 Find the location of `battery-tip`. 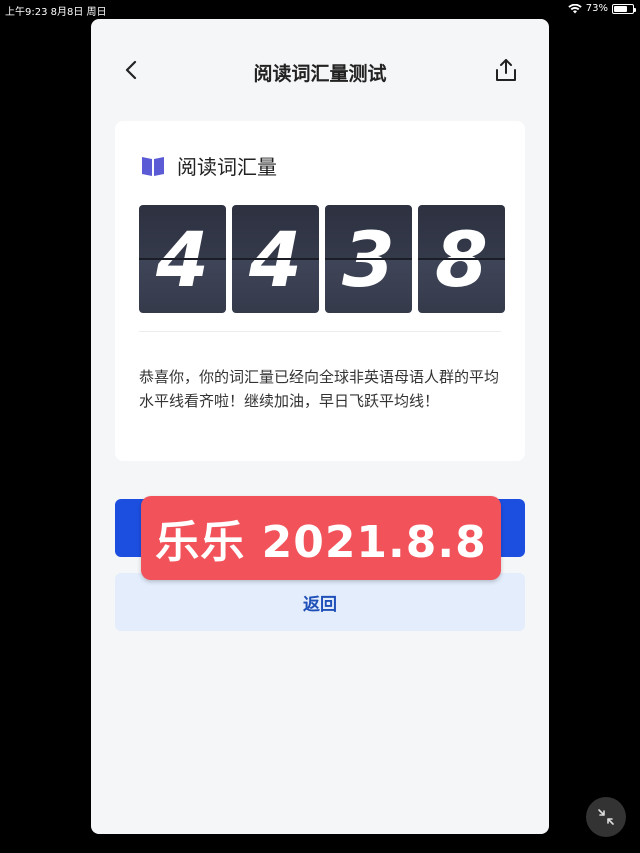

battery-tip is located at coordinates (635, 9).